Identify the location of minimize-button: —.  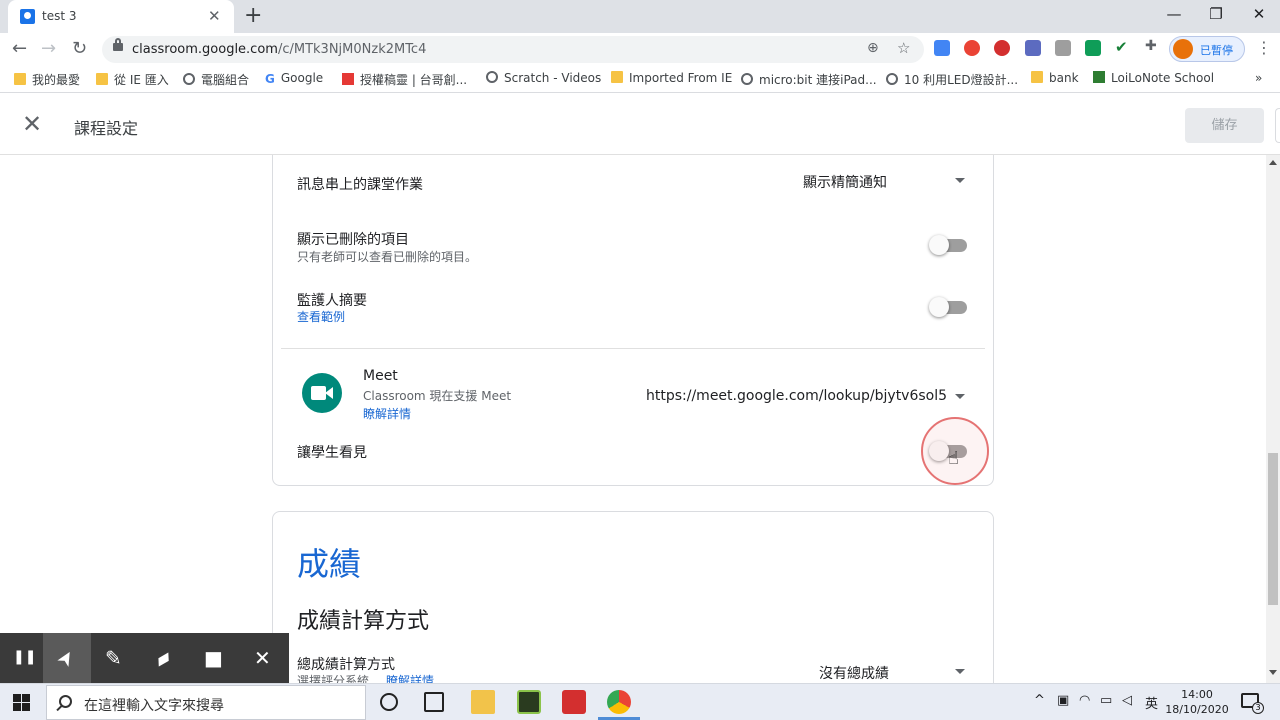
(1174, 14).